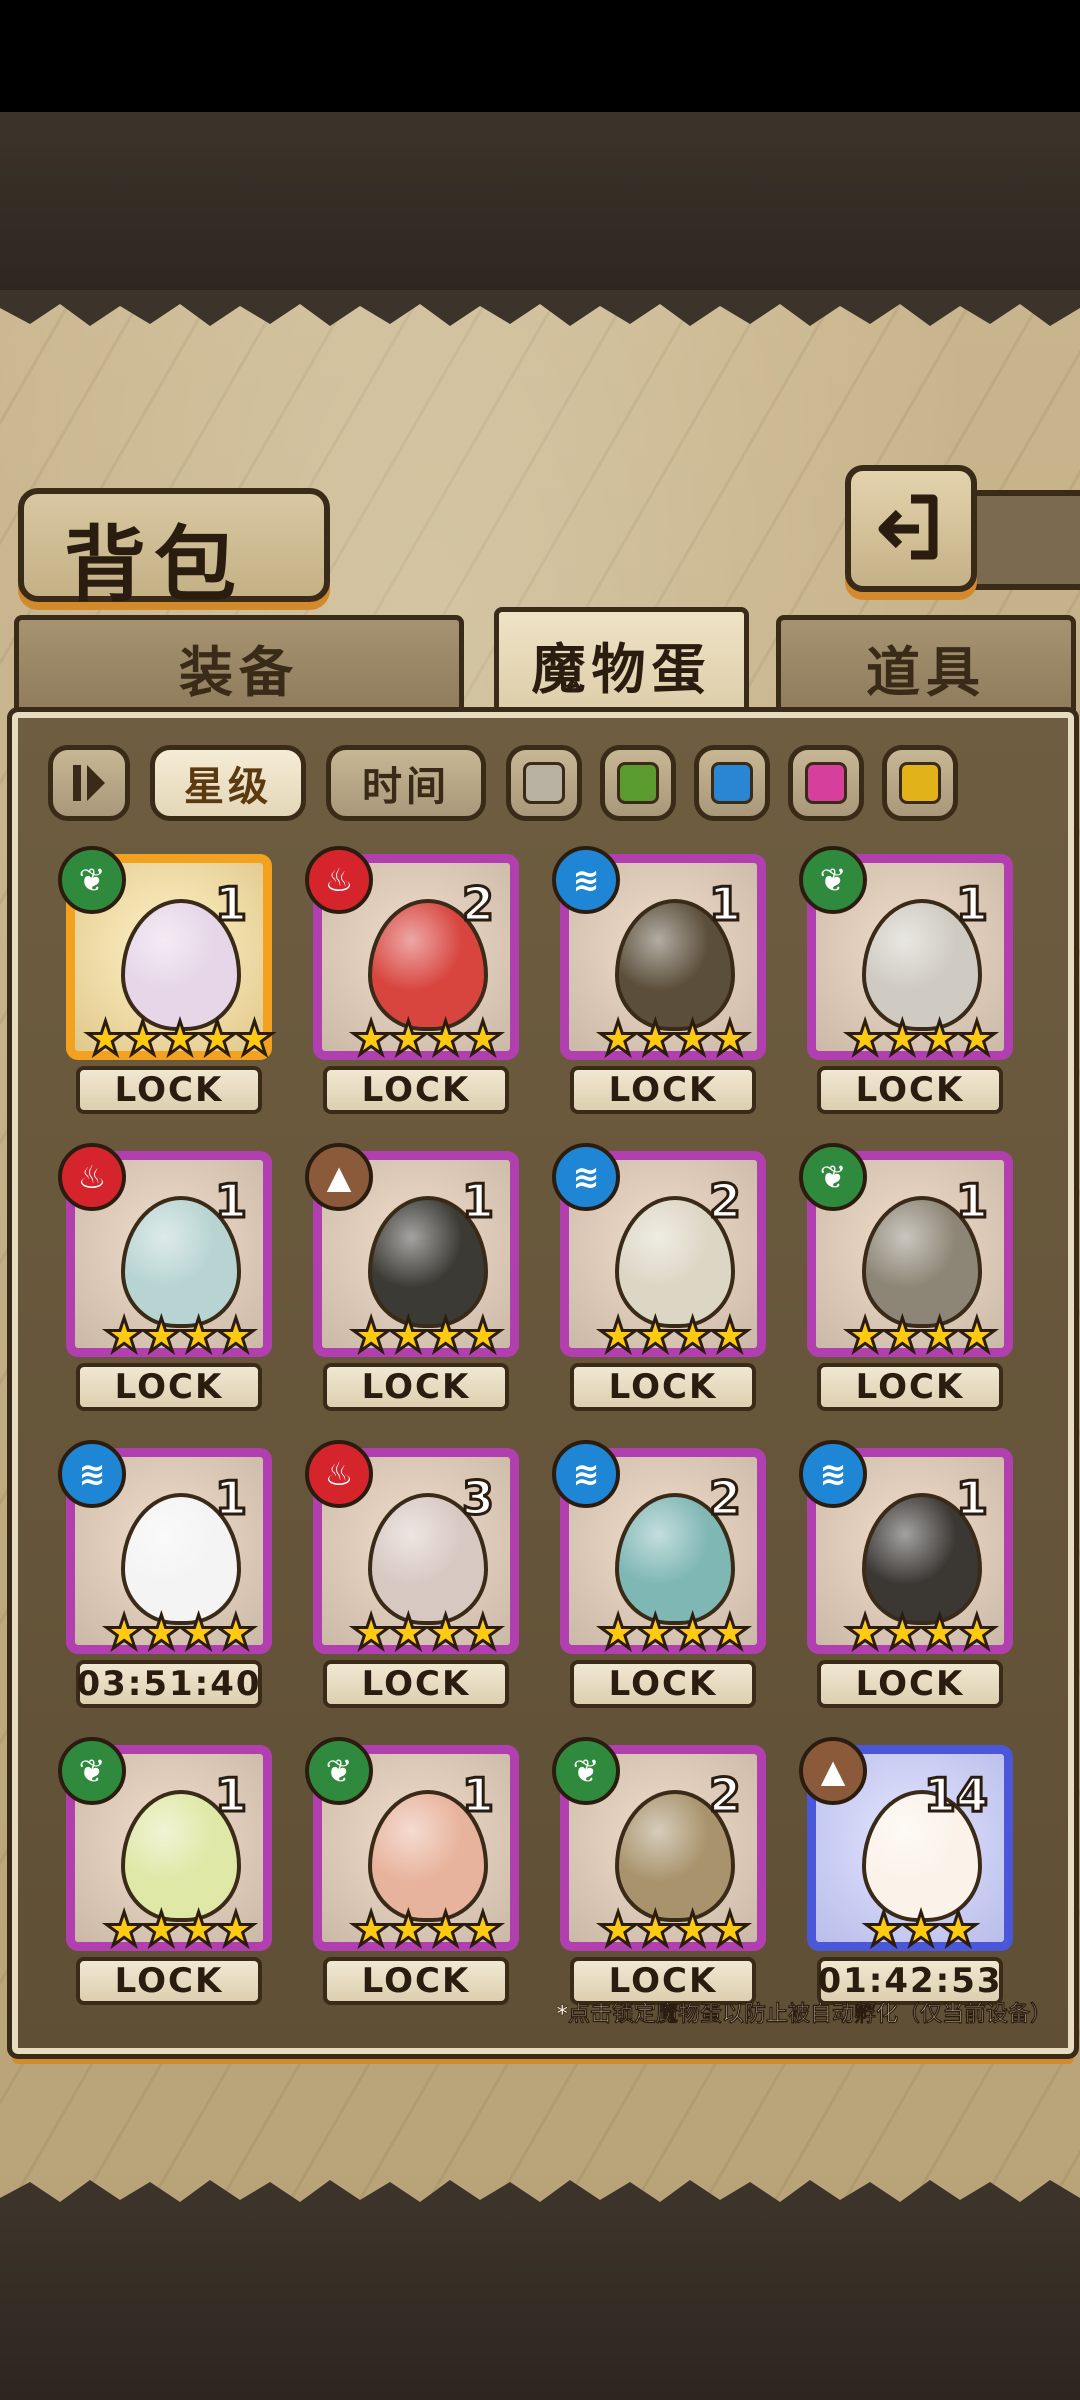  Describe the element at coordinates (732, 783) in the screenshot. I see `filter-blue-button` at that location.